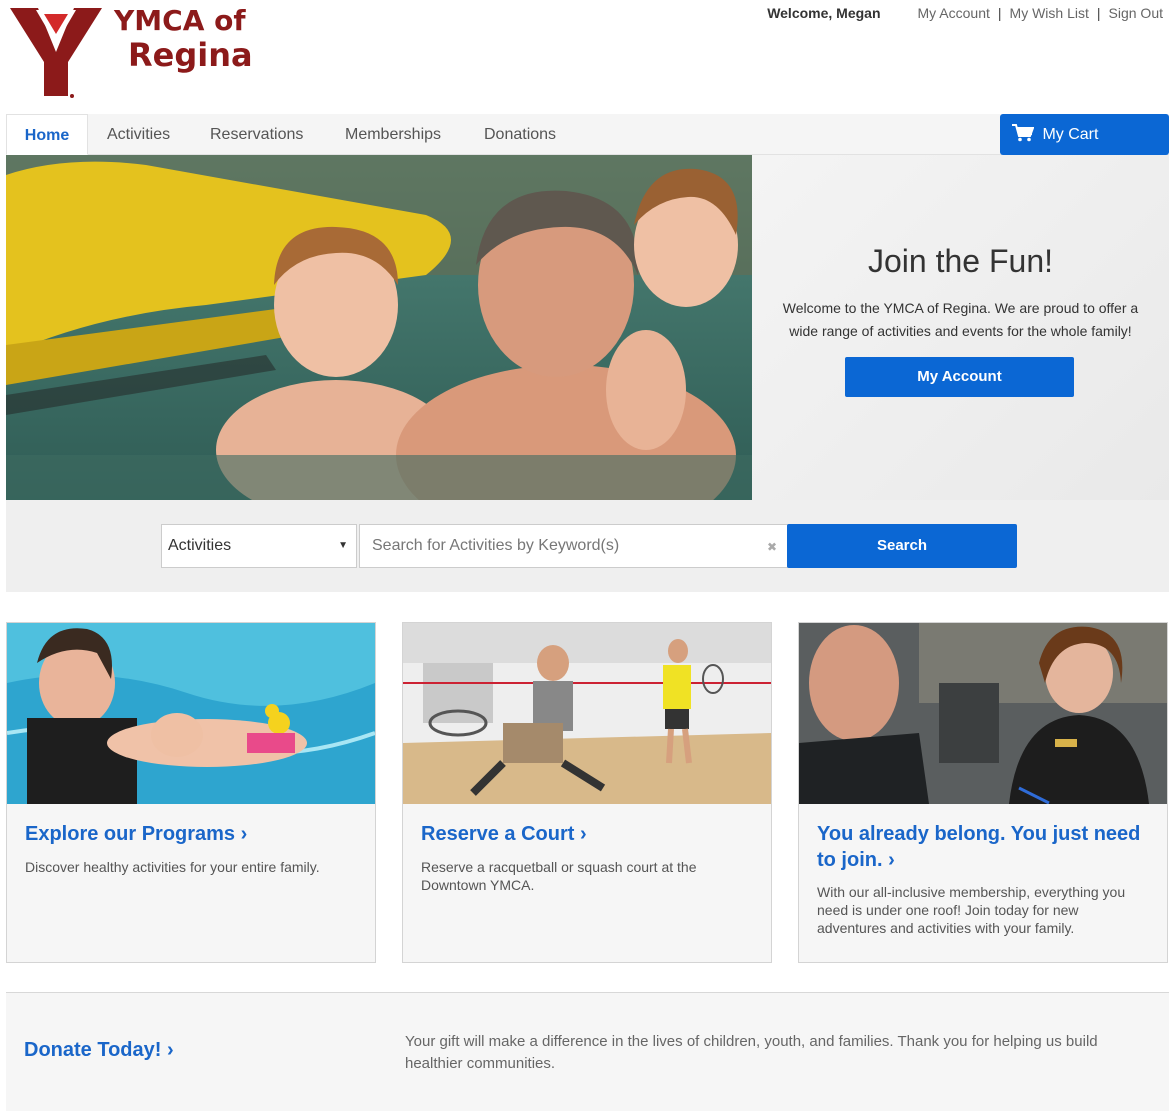  Describe the element at coordinates (824, 13) in the screenshot. I see `welcome-message: Welcome, Megan` at that location.